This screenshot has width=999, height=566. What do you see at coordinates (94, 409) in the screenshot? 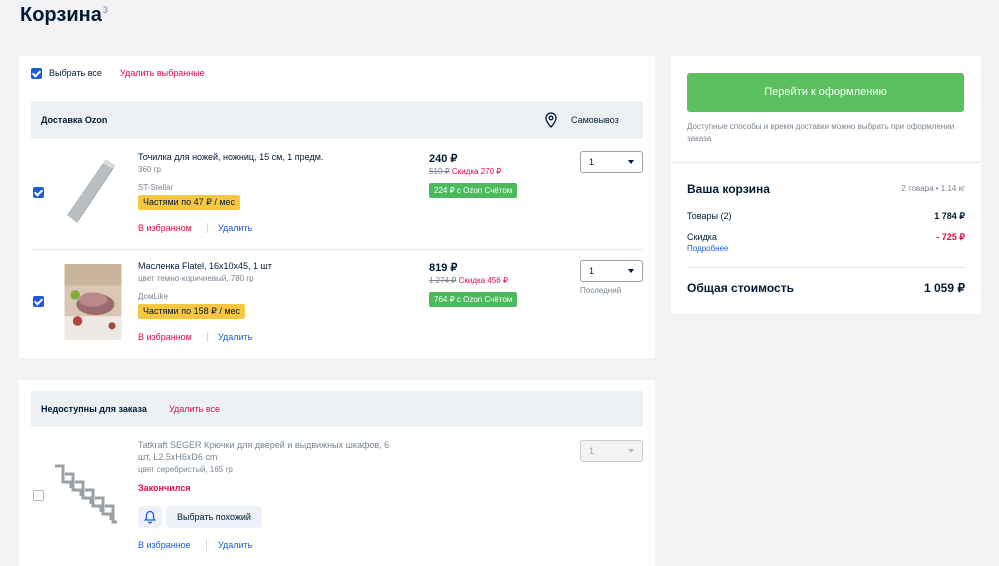
I see `unavailable-title: Недоступны для заказа` at bounding box center [94, 409].